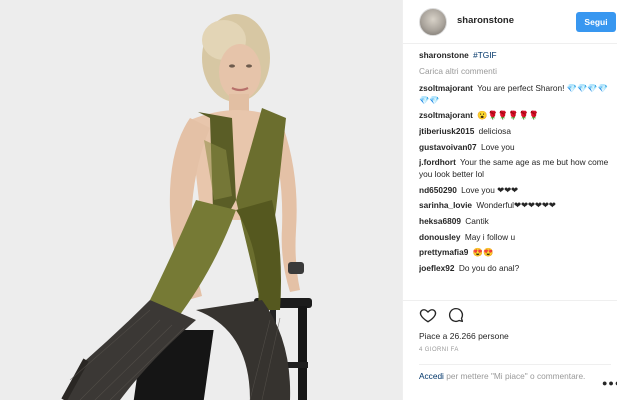 This screenshot has height=400, width=617. Describe the element at coordinates (490, 236) in the screenshot. I see `comment-text: May i follow u` at that location.